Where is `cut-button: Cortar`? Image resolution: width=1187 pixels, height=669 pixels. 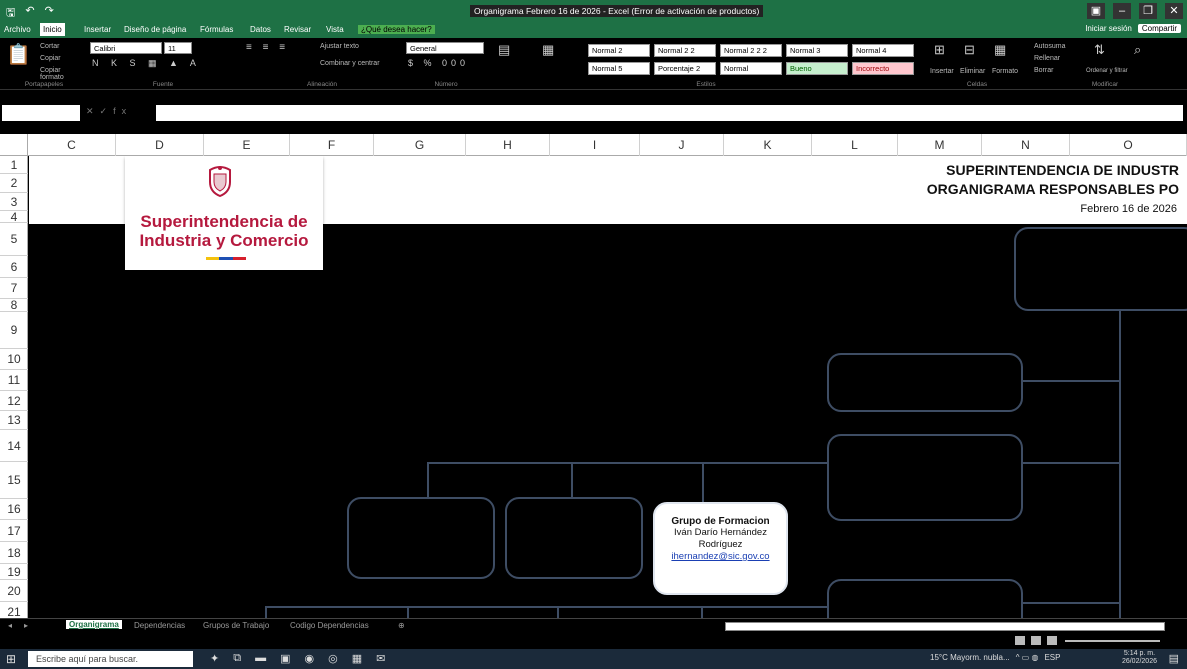 cut-button: Cortar is located at coordinates (49, 46).